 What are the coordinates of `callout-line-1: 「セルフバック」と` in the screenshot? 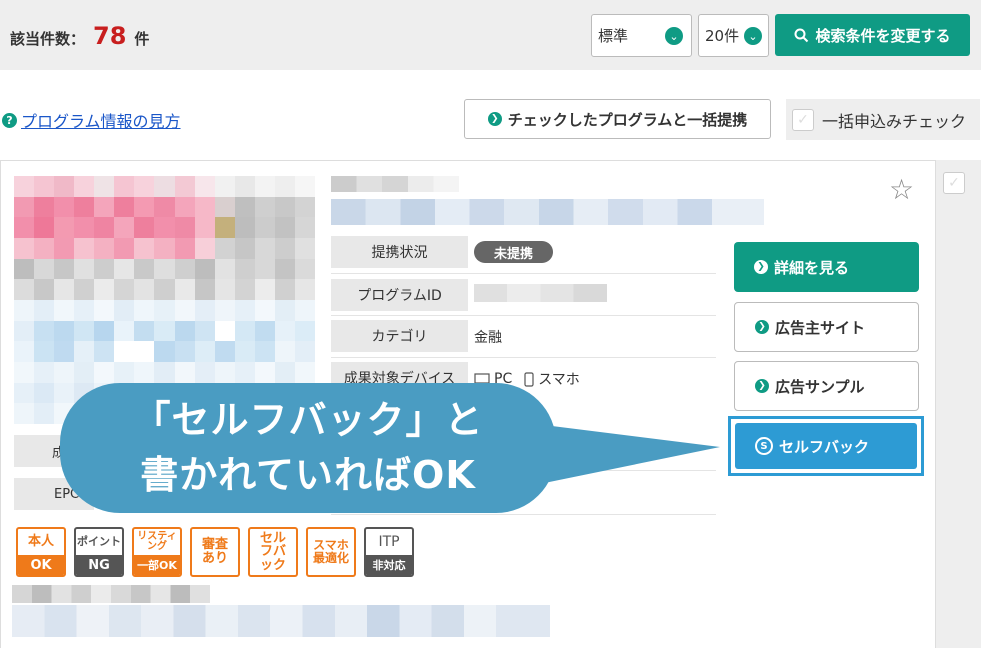 It's located at (308, 419).